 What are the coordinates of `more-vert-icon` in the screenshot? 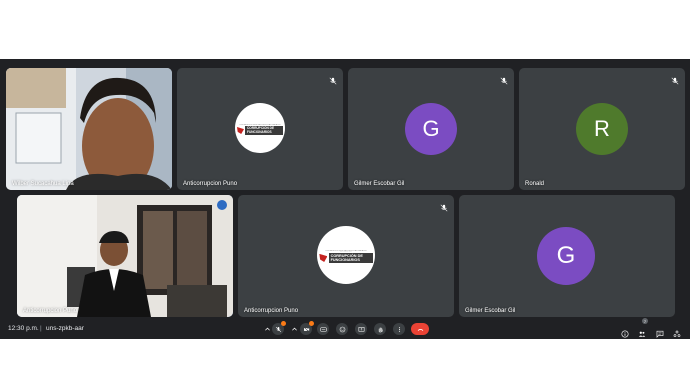 It's located at (399, 329).